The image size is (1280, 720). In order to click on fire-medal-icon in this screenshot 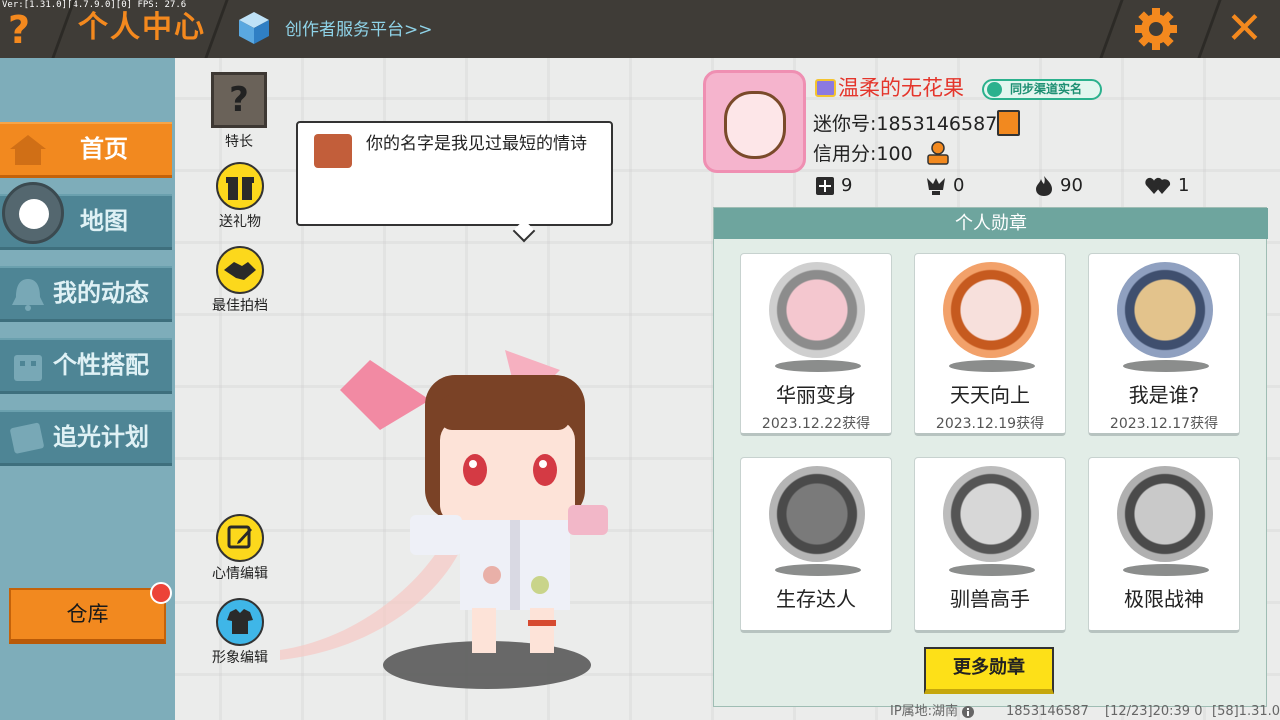, I will do `click(817, 514)`.